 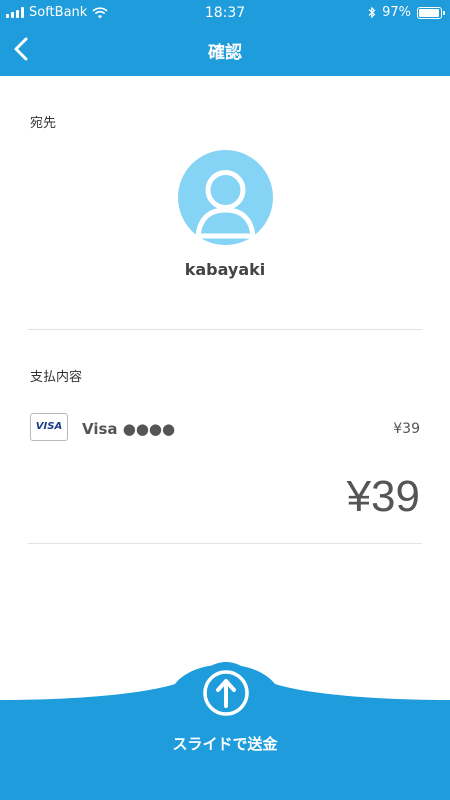 What do you see at coordinates (431, 12) in the screenshot?
I see `battery-icon` at bounding box center [431, 12].